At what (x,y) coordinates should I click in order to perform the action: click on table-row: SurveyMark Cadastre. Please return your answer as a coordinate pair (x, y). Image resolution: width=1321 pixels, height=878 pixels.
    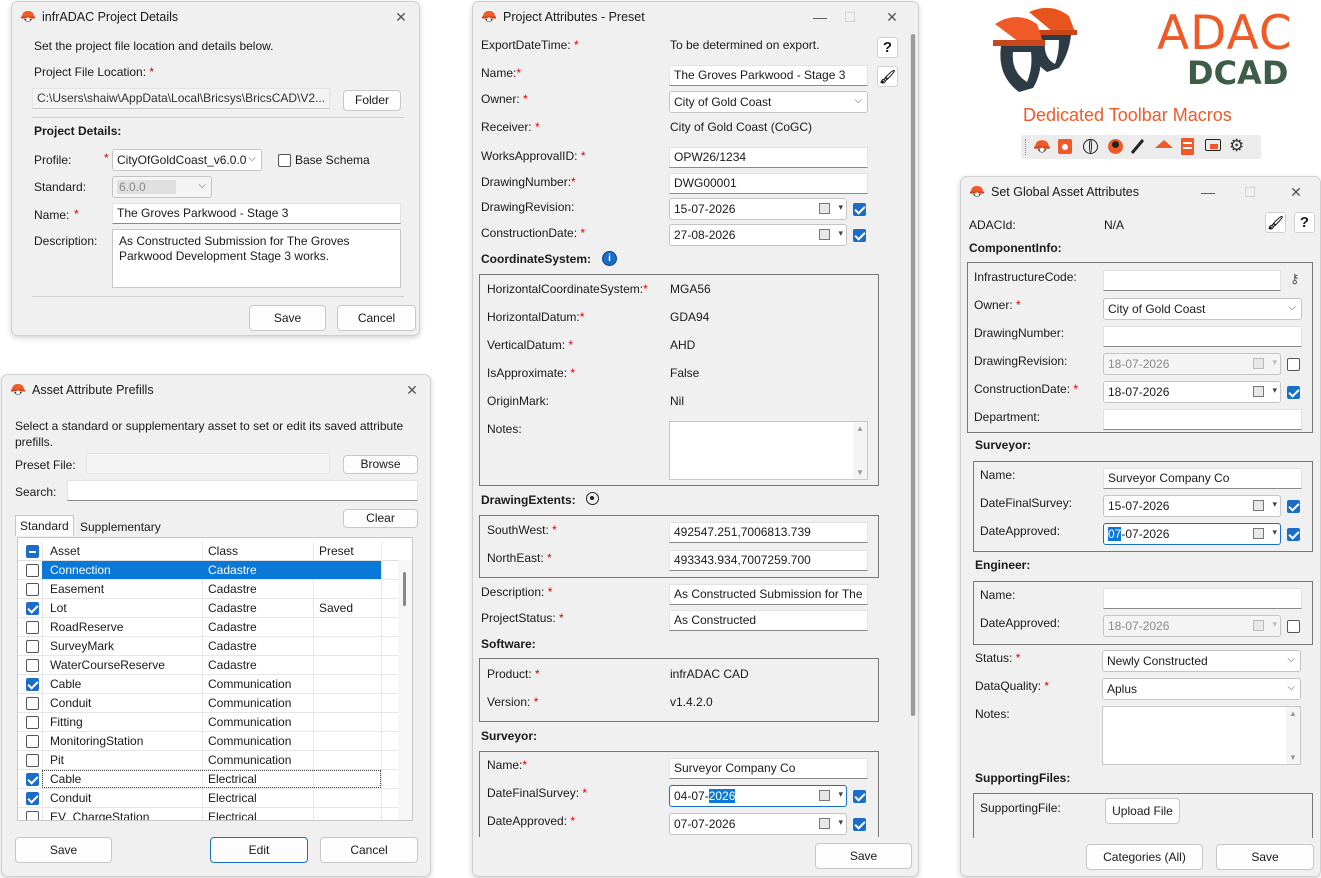
    Looking at the image, I should click on (209, 646).